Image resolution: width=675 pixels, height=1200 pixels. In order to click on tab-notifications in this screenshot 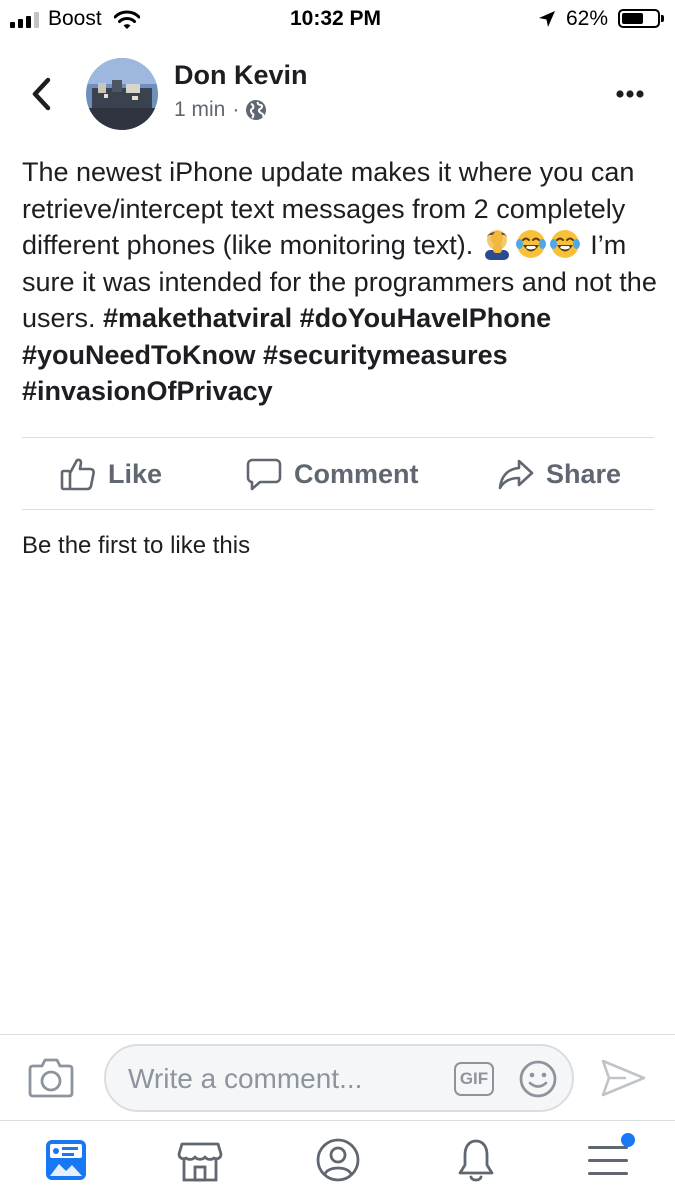, I will do `click(476, 1160)`.